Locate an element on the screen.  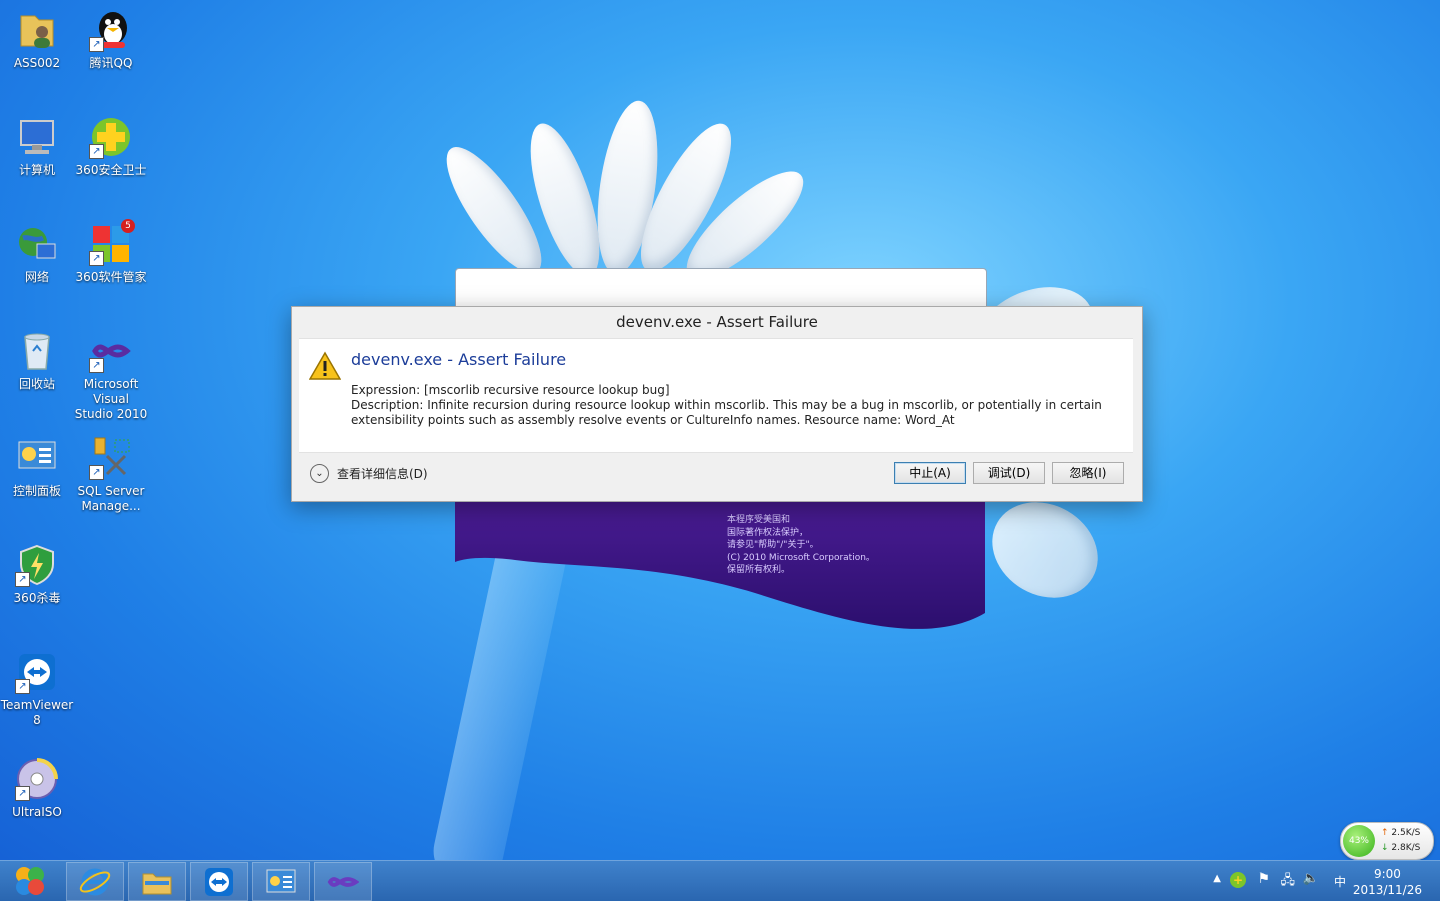
visual-studio-icon is located at coordinates (343, 881).